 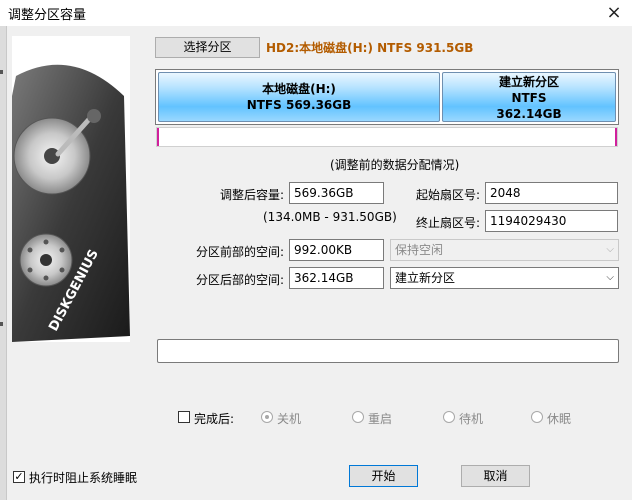 What do you see at coordinates (504, 278) in the screenshot?
I see `space-after-select: 建立新分区 ⌵` at bounding box center [504, 278].